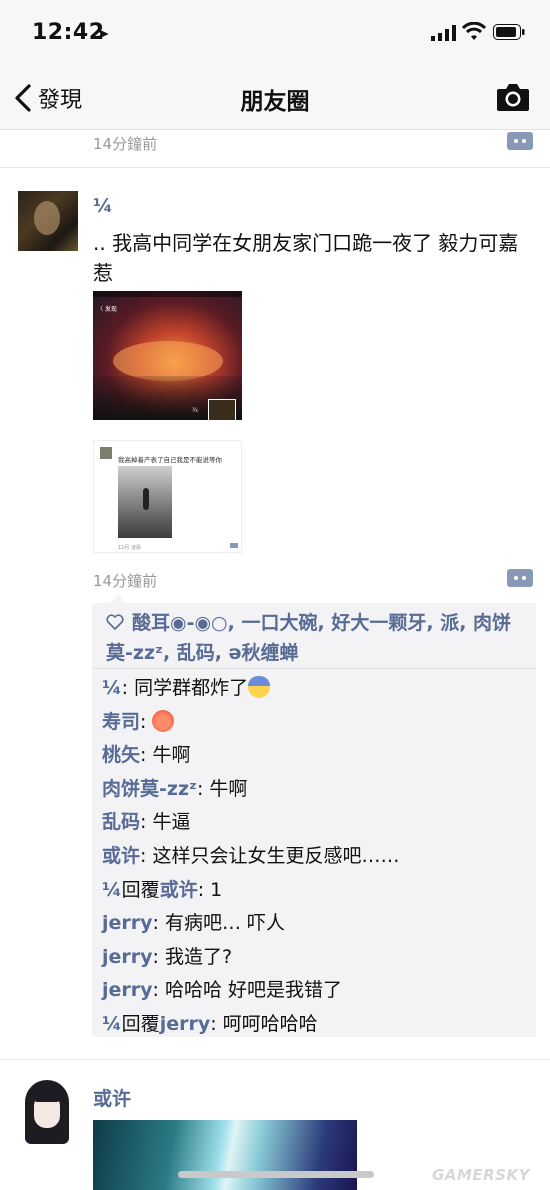 Image resolution: width=550 pixels, height=1190 pixels. What do you see at coordinates (317, 823) in the screenshot?
I see `comment-item: 乱码: 牛逼` at bounding box center [317, 823].